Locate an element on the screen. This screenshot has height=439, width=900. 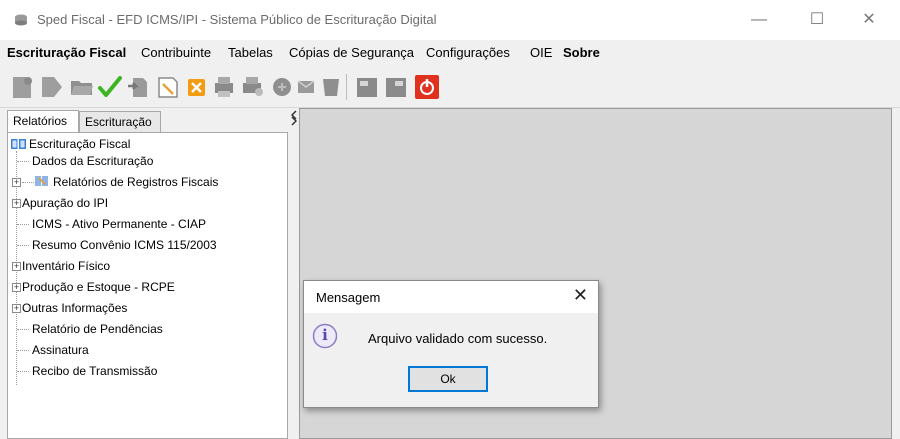
tree-item-ciap: ICMS - Ativo Permanente - CIAP is located at coordinates (119, 224).